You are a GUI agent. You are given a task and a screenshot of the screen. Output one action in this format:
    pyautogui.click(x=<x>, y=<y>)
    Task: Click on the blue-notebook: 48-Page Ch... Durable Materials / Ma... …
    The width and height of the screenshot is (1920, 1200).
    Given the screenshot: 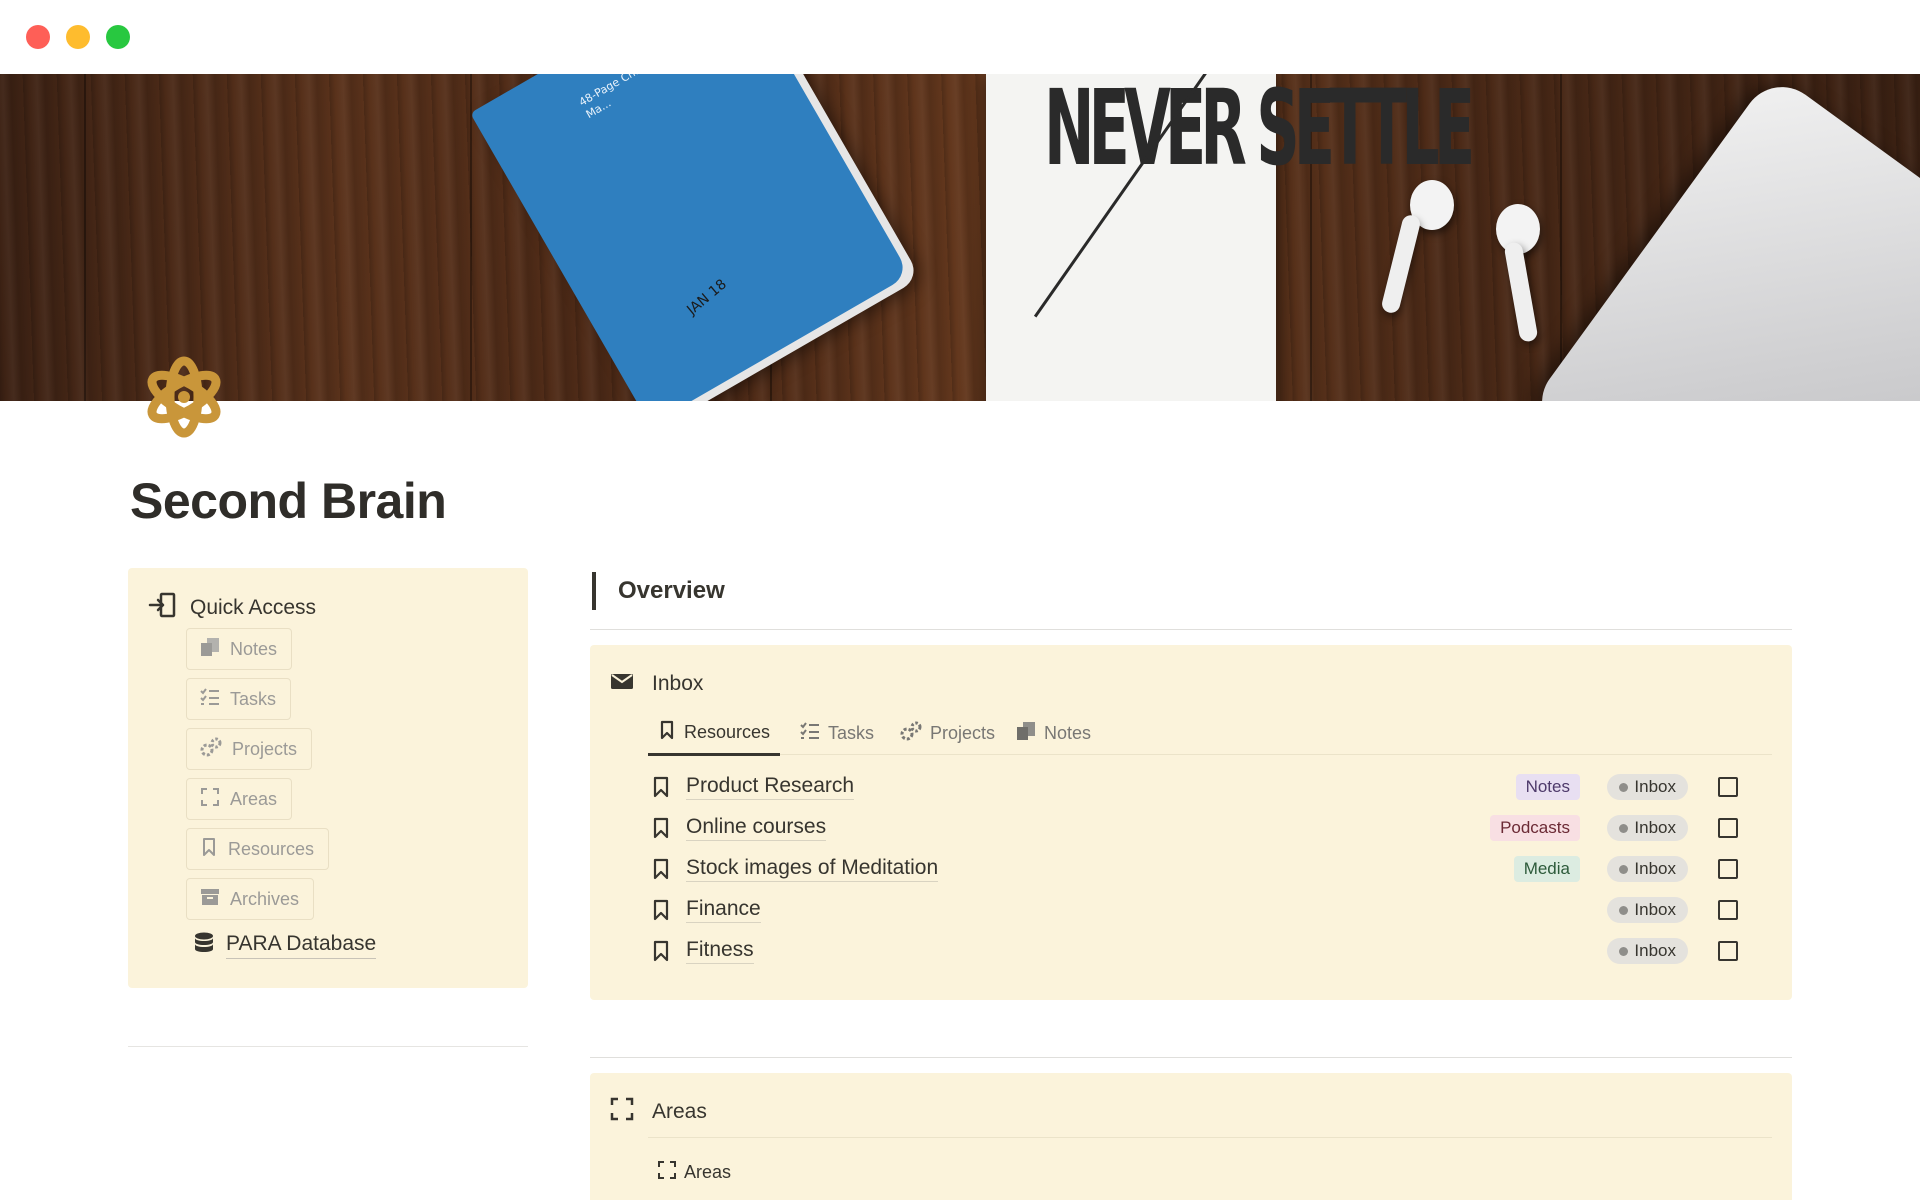 What is the action you would take?
    pyautogui.click(x=690, y=237)
    